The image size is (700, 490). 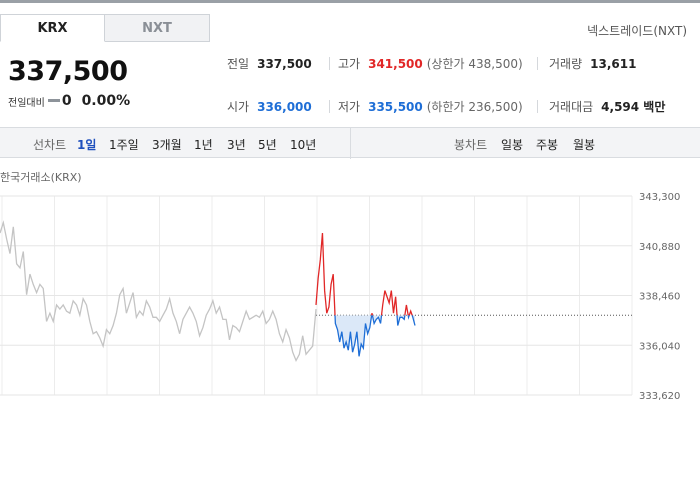 What do you see at coordinates (238, 64) in the screenshot?
I see `stat-label: 전일` at bounding box center [238, 64].